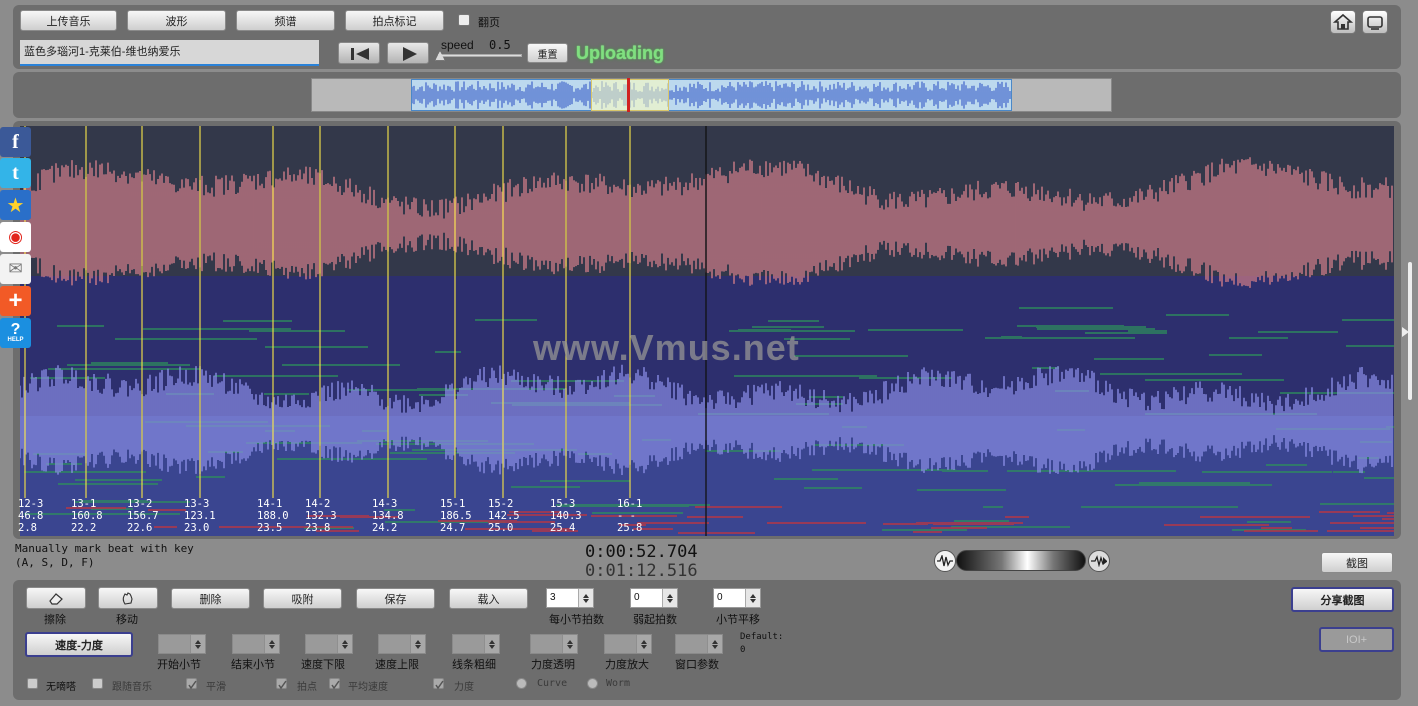  What do you see at coordinates (500, 45) in the screenshot?
I see `speed-value: 0.5` at bounding box center [500, 45].